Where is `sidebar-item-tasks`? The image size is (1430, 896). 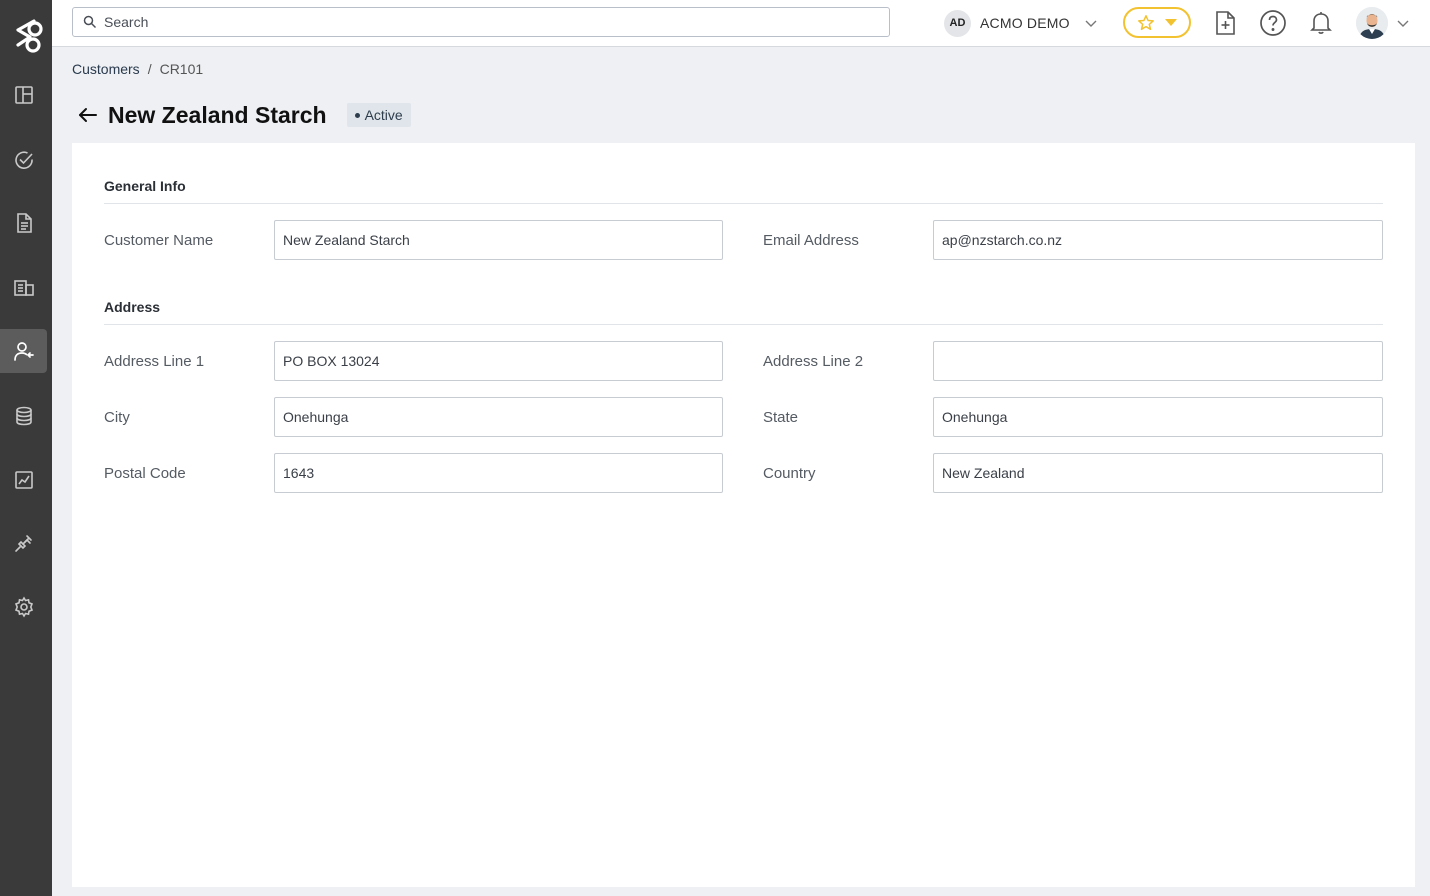 sidebar-item-tasks is located at coordinates (23, 160).